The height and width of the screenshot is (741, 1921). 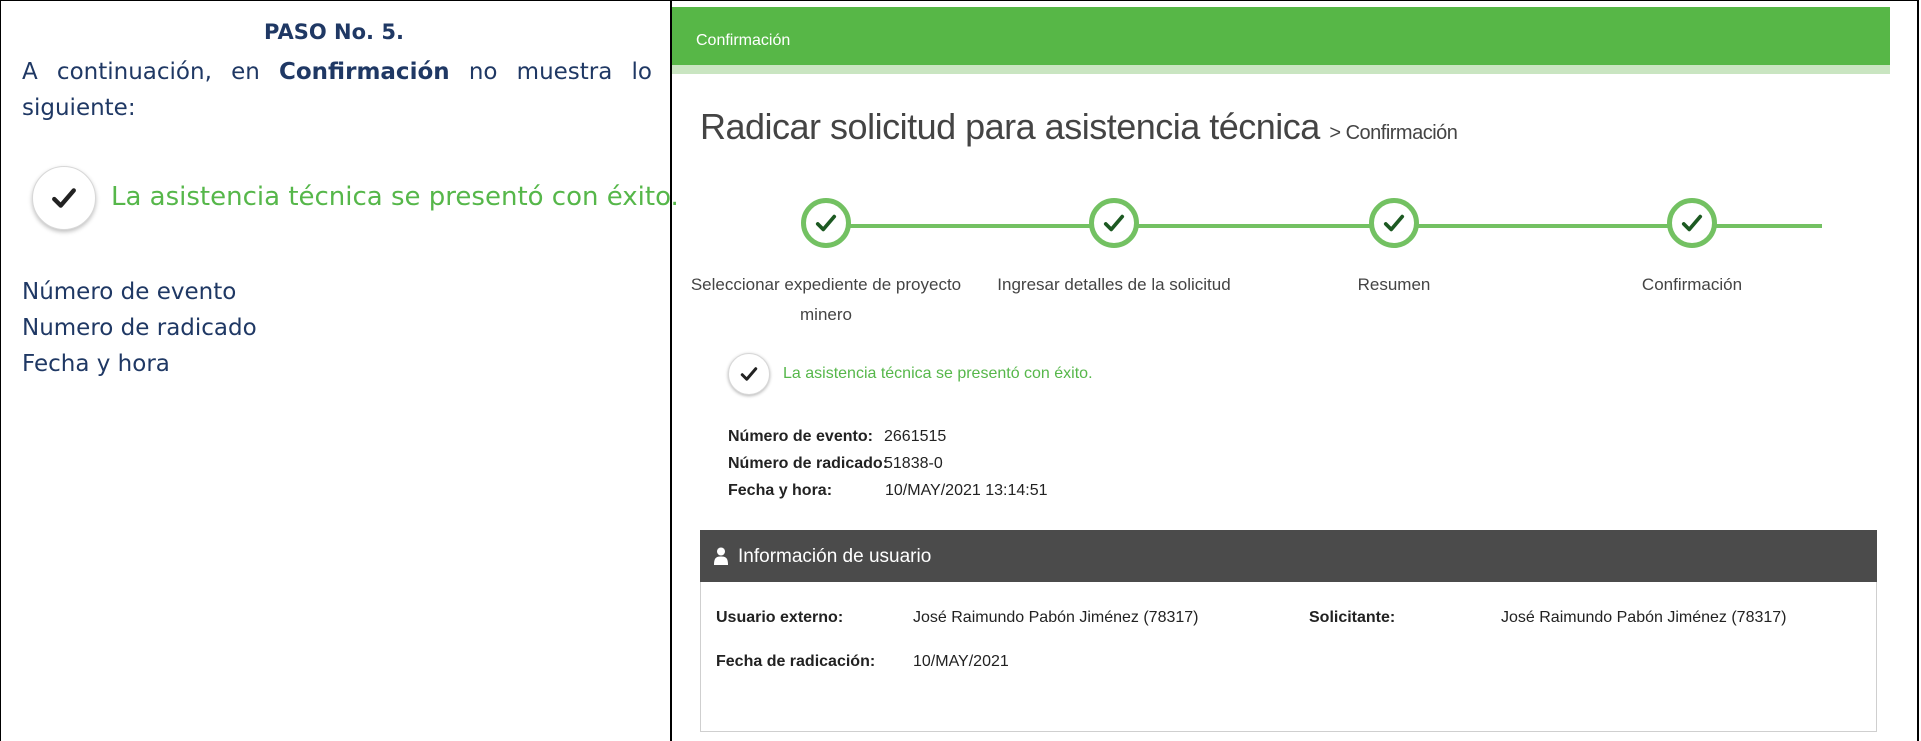 What do you see at coordinates (796, 661) in the screenshot?
I see `filing-date-label: Fecha de radicación:` at bounding box center [796, 661].